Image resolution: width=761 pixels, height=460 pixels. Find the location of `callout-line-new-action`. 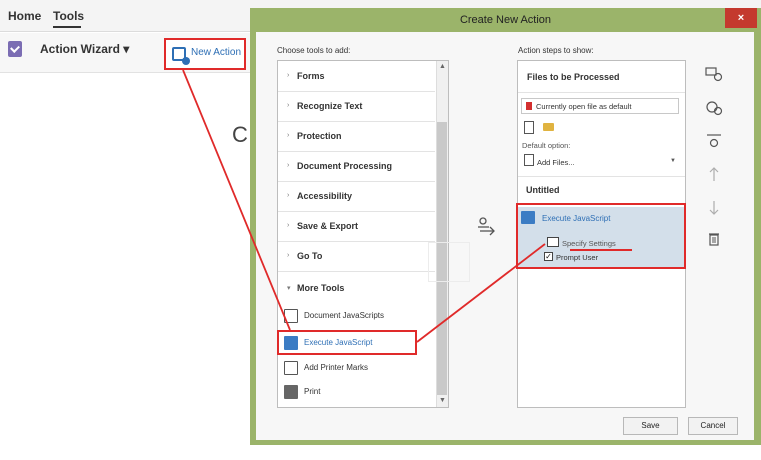

callout-line-new-action is located at coordinates (236, 200).